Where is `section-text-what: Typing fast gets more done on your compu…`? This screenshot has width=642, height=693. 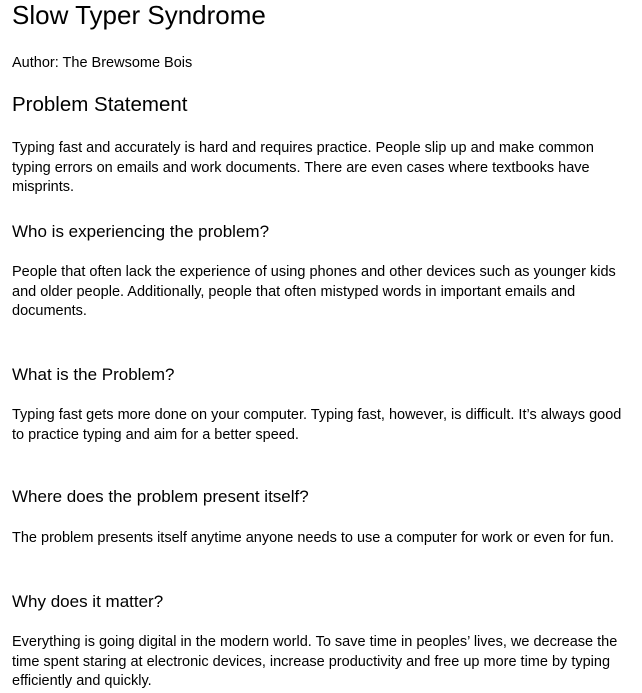
section-text-what: Typing fast gets more done on your compu… is located at coordinates (317, 425).